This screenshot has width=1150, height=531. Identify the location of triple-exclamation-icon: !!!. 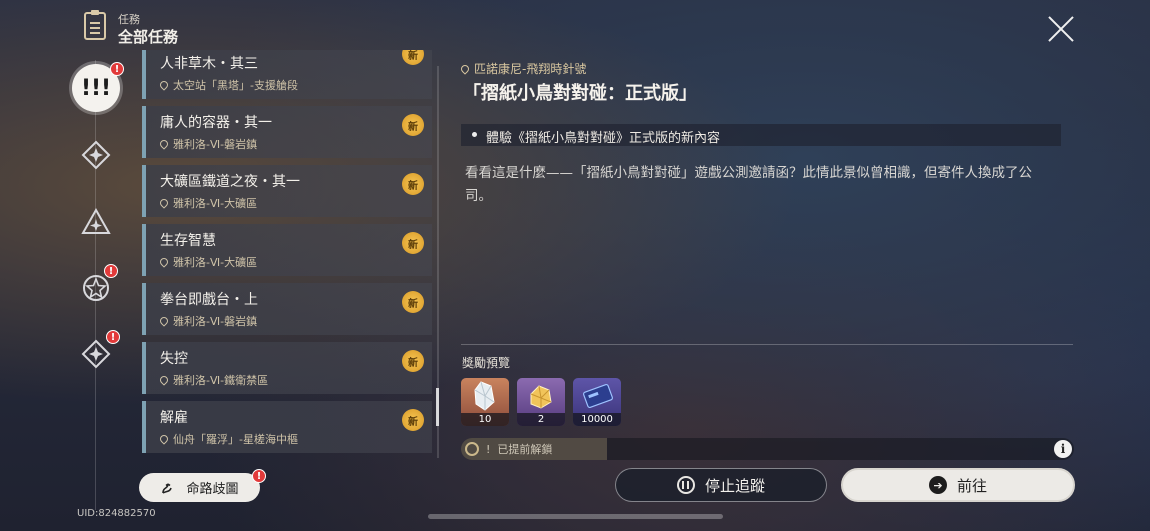
(96, 88).